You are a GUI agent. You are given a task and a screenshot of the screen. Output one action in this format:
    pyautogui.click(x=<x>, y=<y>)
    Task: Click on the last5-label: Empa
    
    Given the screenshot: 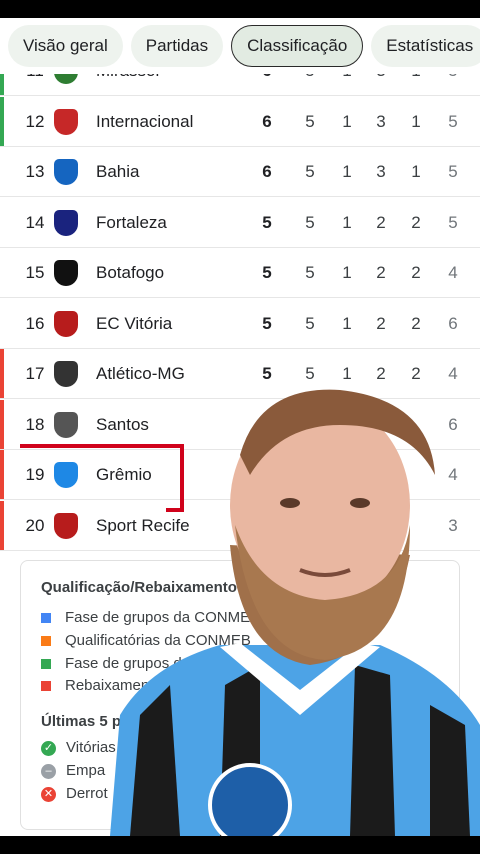 What is the action you would take?
    pyautogui.click(x=86, y=770)
    